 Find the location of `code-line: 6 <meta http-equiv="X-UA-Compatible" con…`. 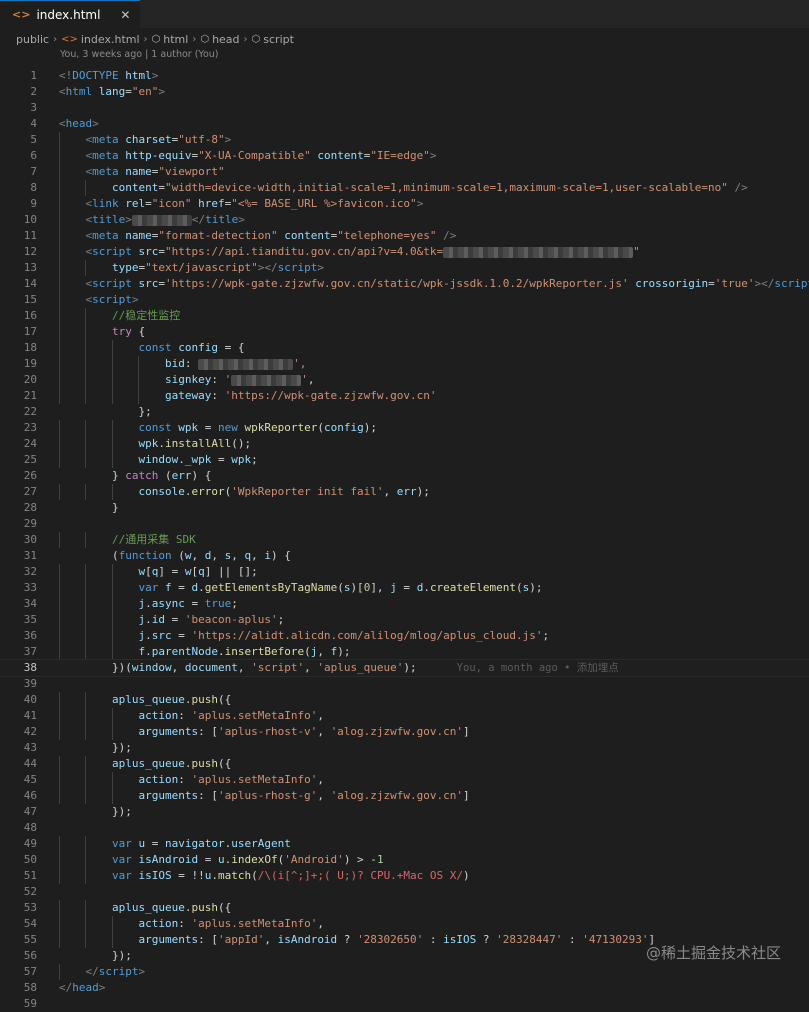

code-line: 6 <meta http-equiv="X-UA-Compatible" con… is located at coordinates (404, 156).